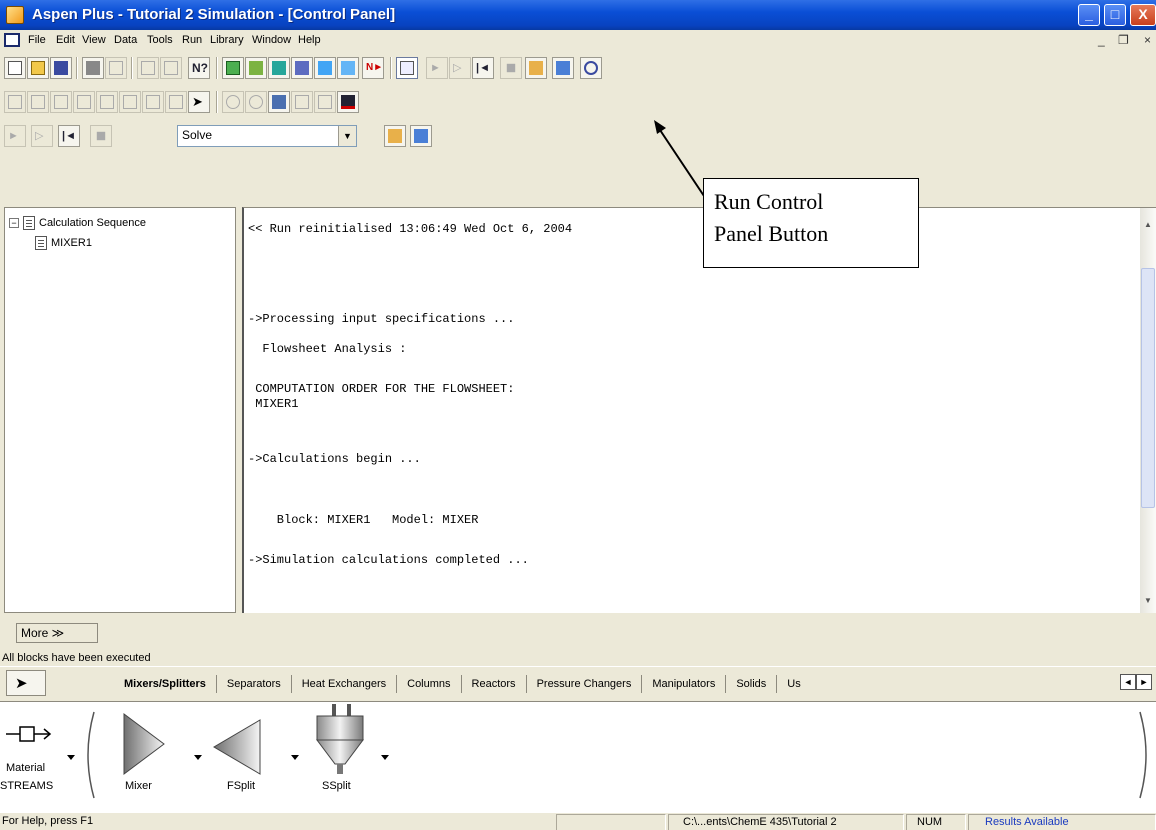  What do you see at coordinates (38, 102) in the screenshot?
I see `grid-button` at bounding box center [38, 102].